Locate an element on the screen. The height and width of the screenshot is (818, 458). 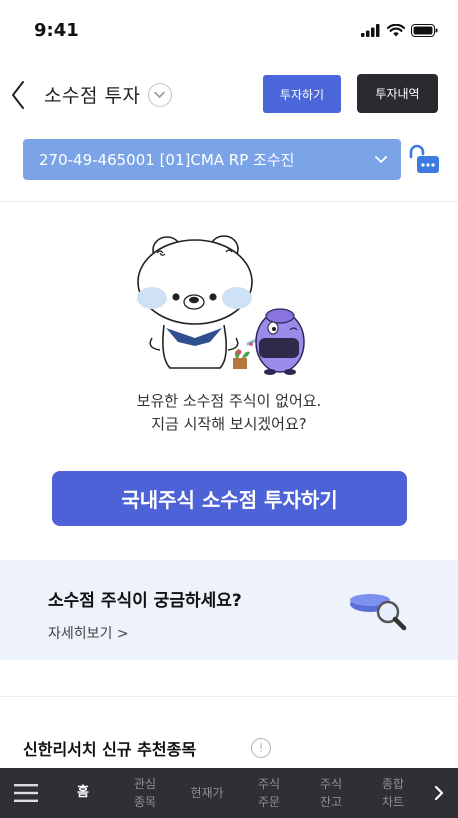
bottom-nav: 홈 관심 종목 현재가 주식 주문 주식 잔고 종합 차트 is located at coordinates (229, 793).